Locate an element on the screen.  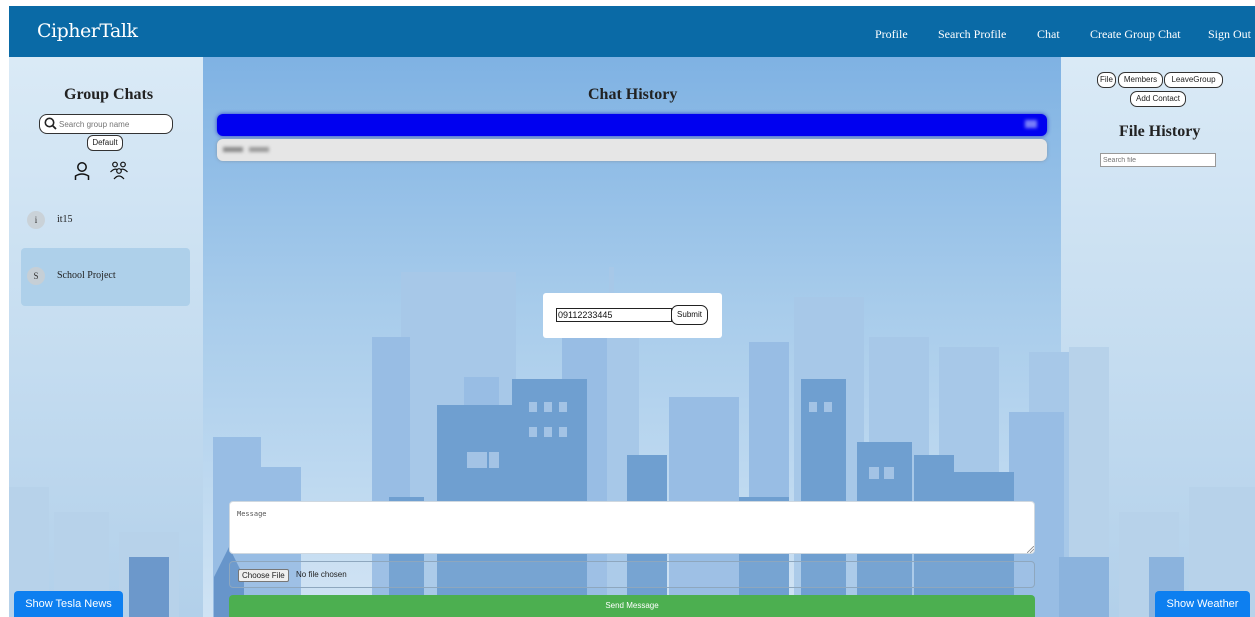
nav-search-profile: Search Profile is located at coordinates (972, 34).